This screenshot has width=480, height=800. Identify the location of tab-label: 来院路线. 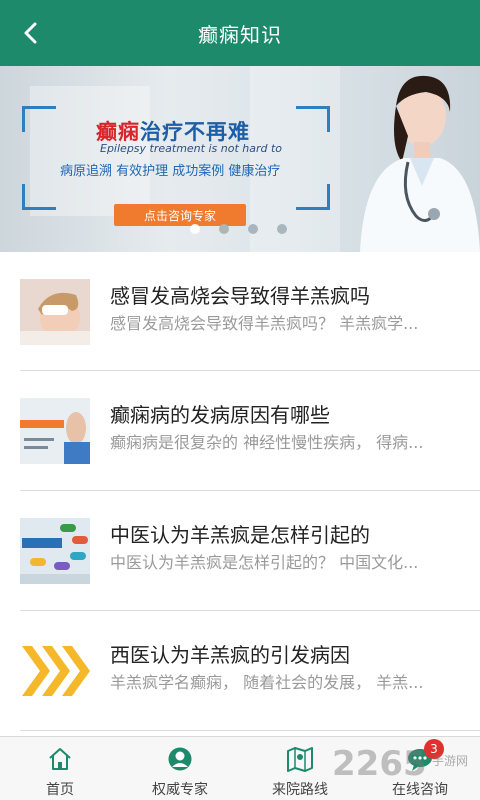
(300, 790).